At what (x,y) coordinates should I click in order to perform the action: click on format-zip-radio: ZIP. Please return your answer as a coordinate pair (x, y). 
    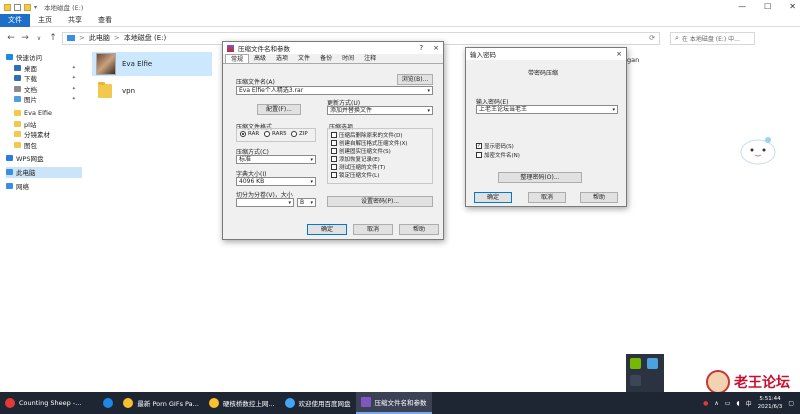
    Looking at the image, I should click on (299, 134).